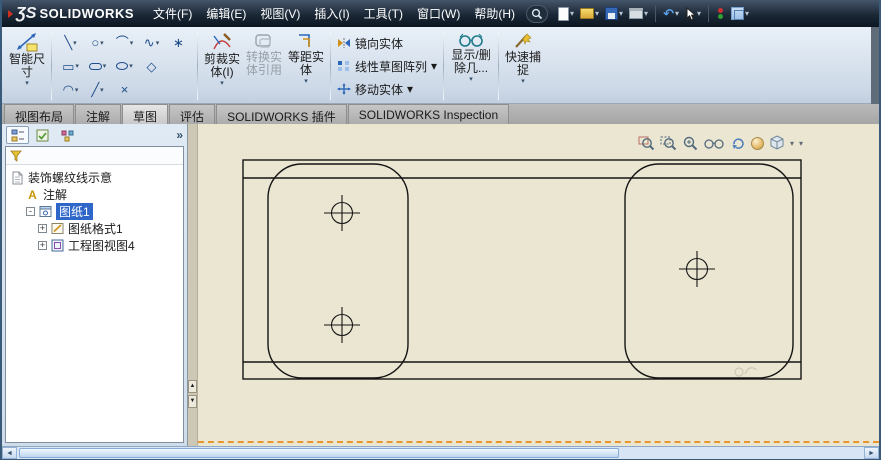 Image resolution: width=881 pixels, height=460 pixels. Describe the element at coordinates (94, 156) in the screenshot. I see `tree-filter-row` at that location.